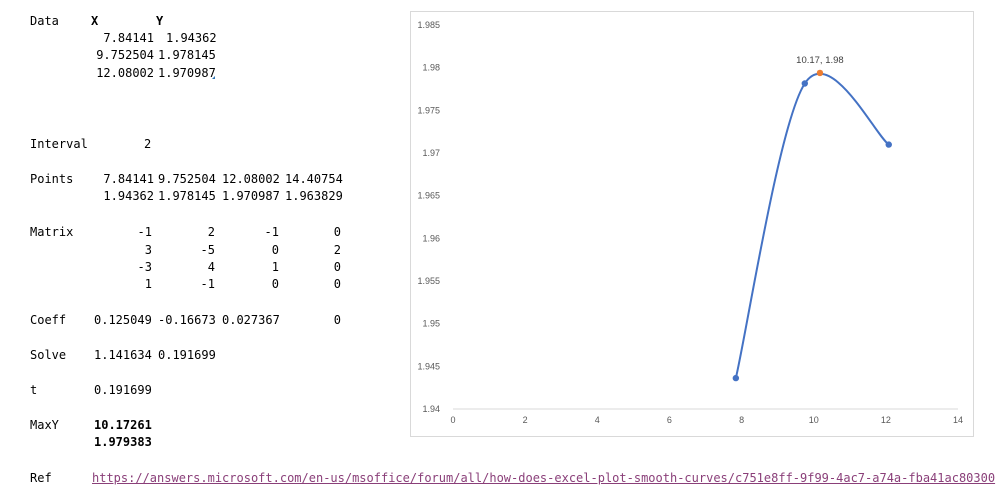  Describe the element at coordinates (525, 420) in the screenshot. I see `x-tick-label: 2` at that location.